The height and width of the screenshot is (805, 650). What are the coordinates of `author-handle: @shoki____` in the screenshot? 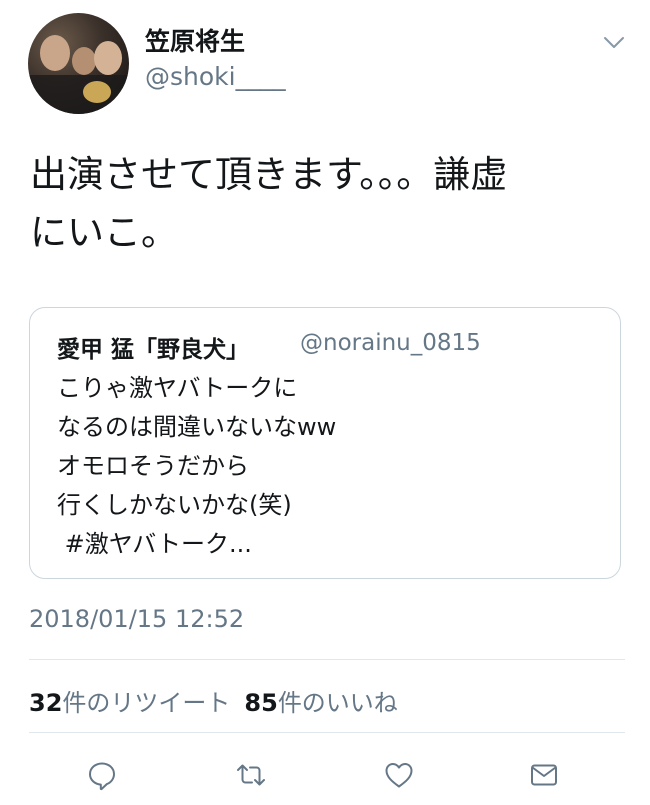 It's located at (215, 76).